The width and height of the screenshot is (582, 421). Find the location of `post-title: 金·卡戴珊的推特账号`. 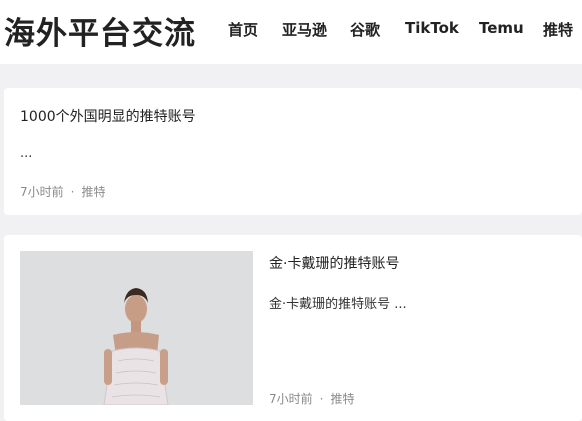

post-title: 金·卡戴珊的推特账号 is located at coordinates (334, 263).